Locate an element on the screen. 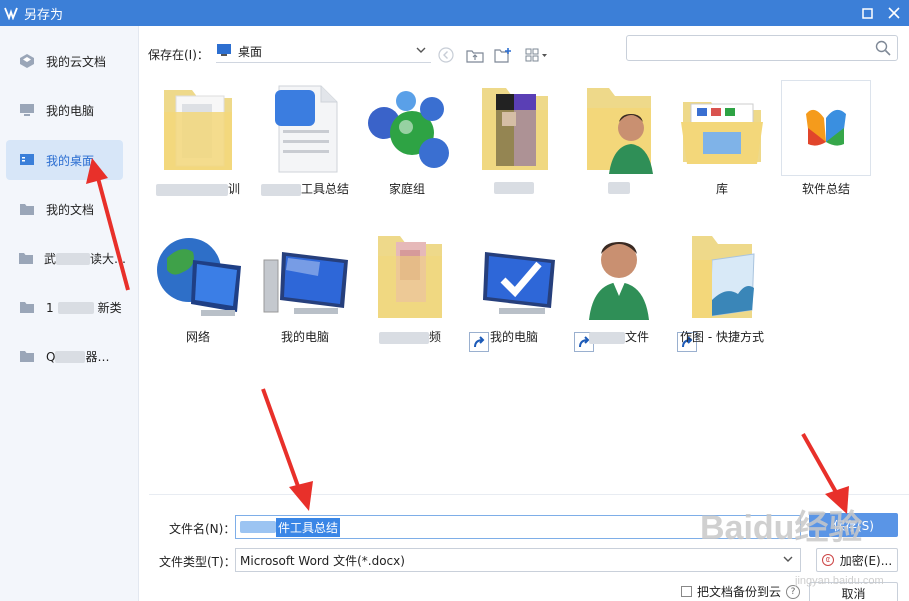 This screenshot has height=601, width=909. file-item: 频 is located at coordinates (410, 289).